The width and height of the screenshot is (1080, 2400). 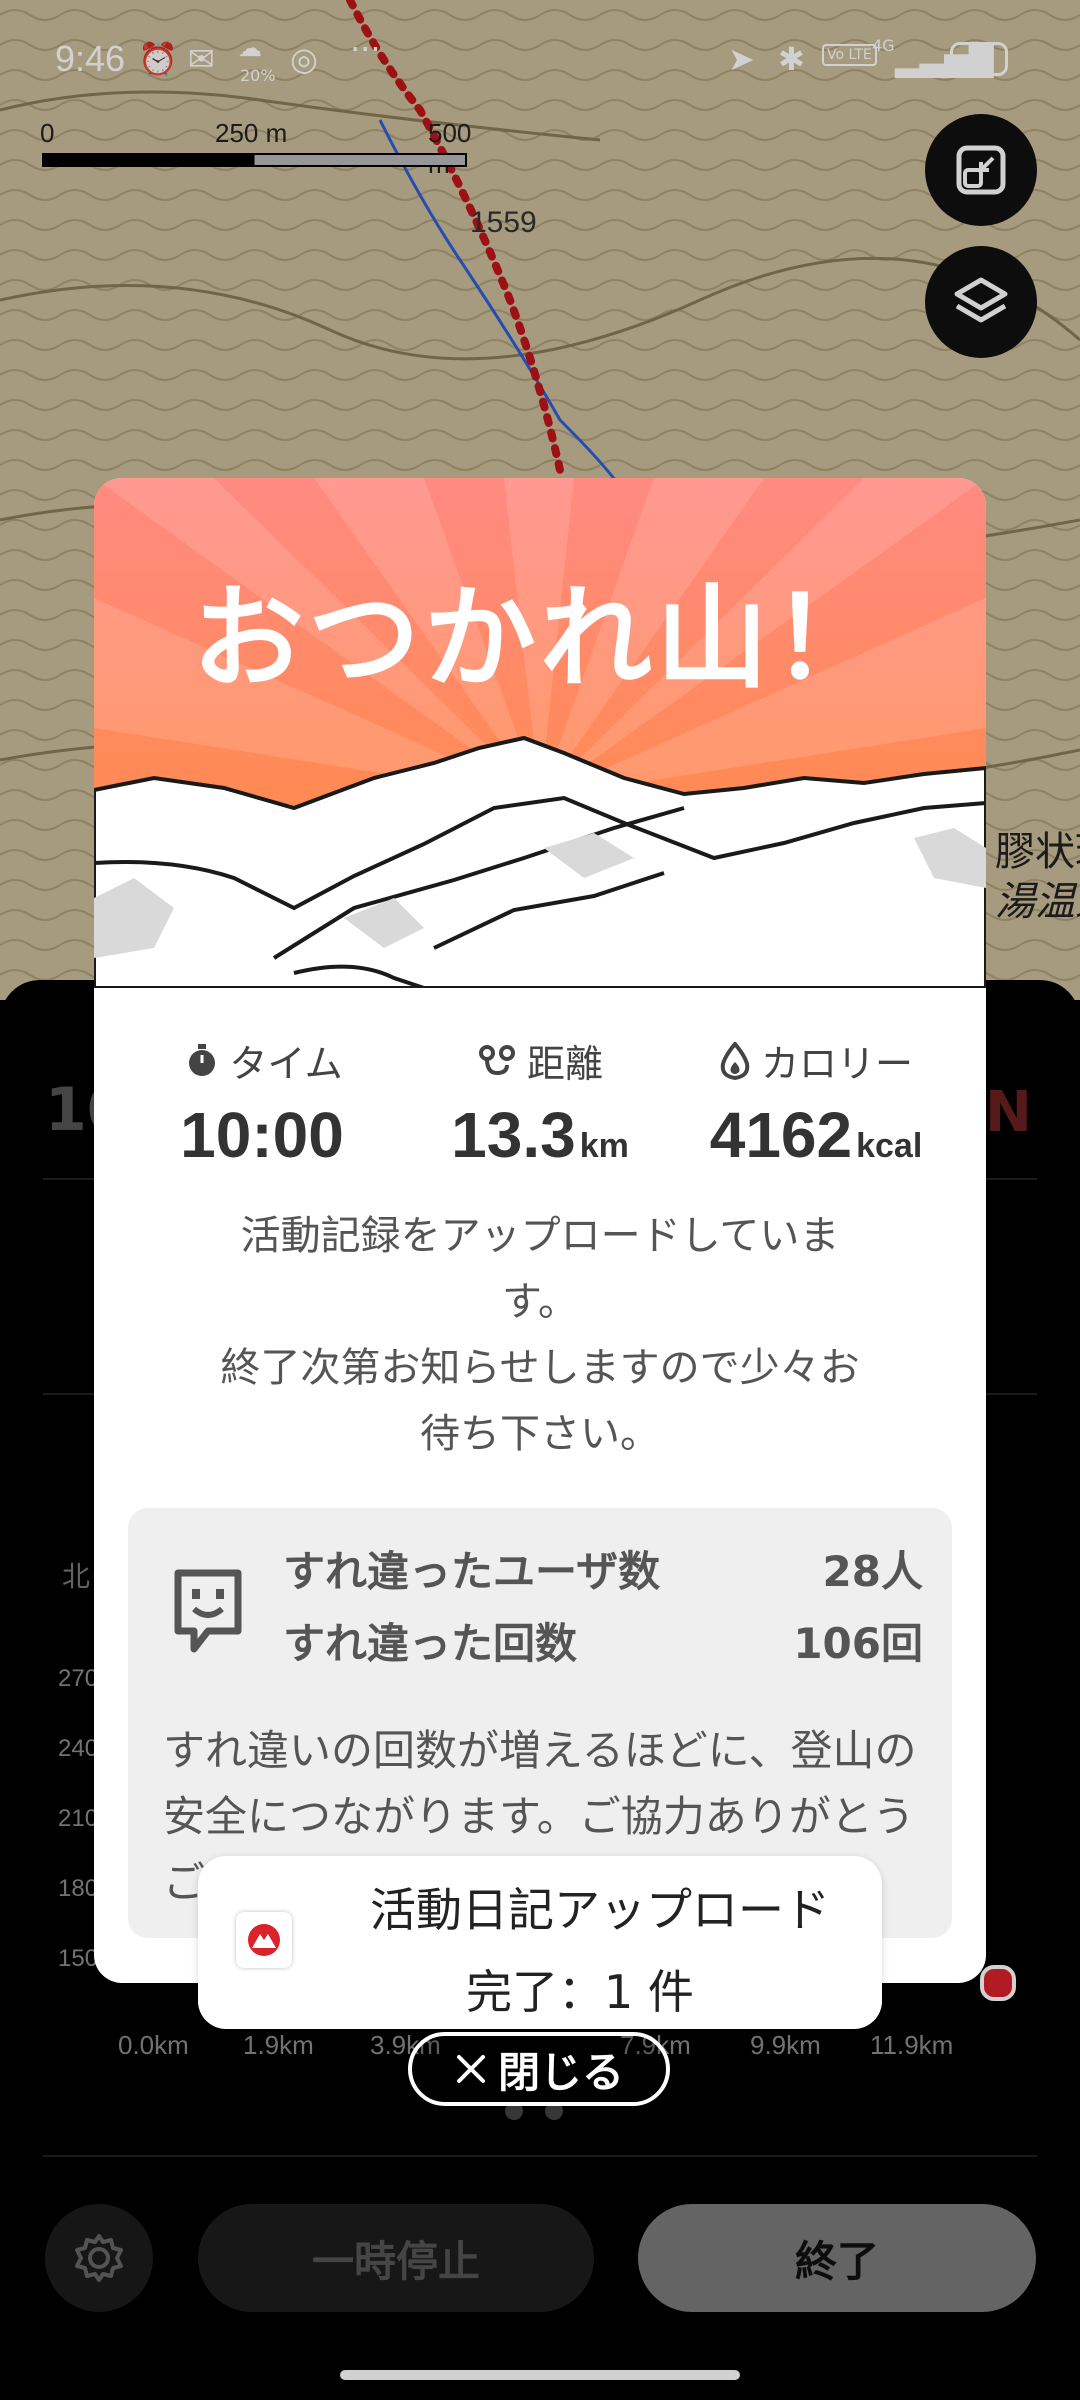 What do you see at coordinates (208, 1611) in the screenshot?
I see `smiley-speech-icon` at bounding box center [208, 1611].